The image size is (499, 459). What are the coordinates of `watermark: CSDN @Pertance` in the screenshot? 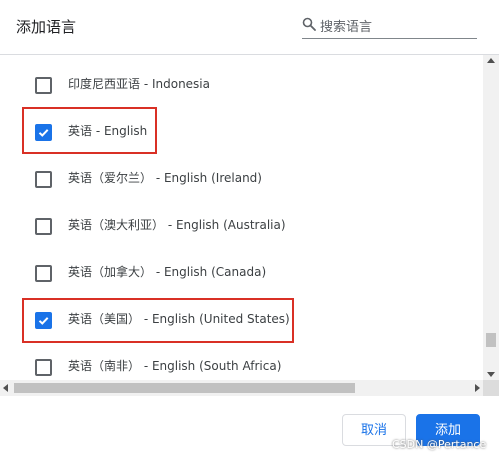 It's located at (439, 444).